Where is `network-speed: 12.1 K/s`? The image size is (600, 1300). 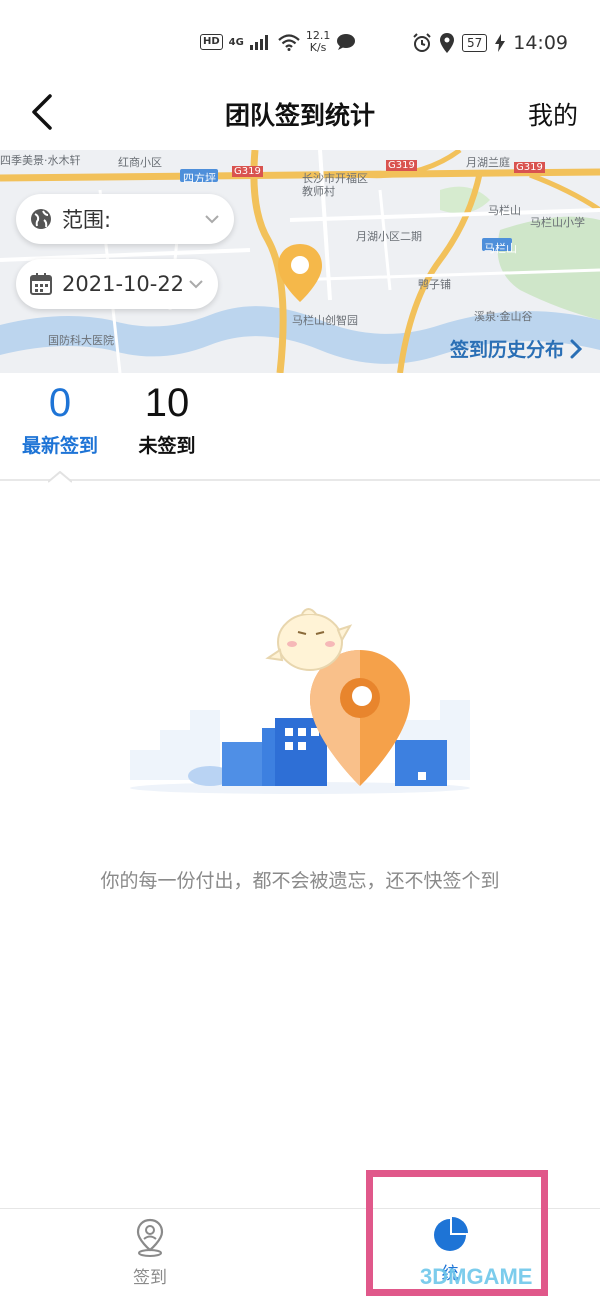
network-speed: 12.1 K/s is located at coordinates (318, 42).